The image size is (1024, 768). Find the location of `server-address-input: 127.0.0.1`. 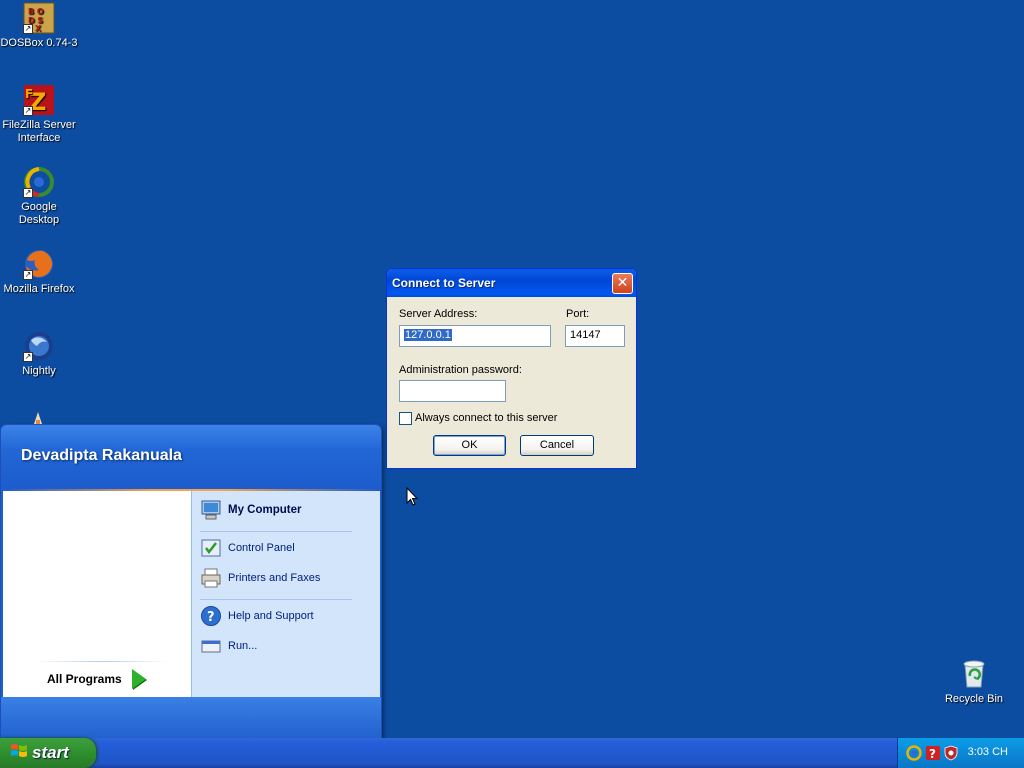

server-address-input: 127.0.0.1 is located at coordinates (475, 336).